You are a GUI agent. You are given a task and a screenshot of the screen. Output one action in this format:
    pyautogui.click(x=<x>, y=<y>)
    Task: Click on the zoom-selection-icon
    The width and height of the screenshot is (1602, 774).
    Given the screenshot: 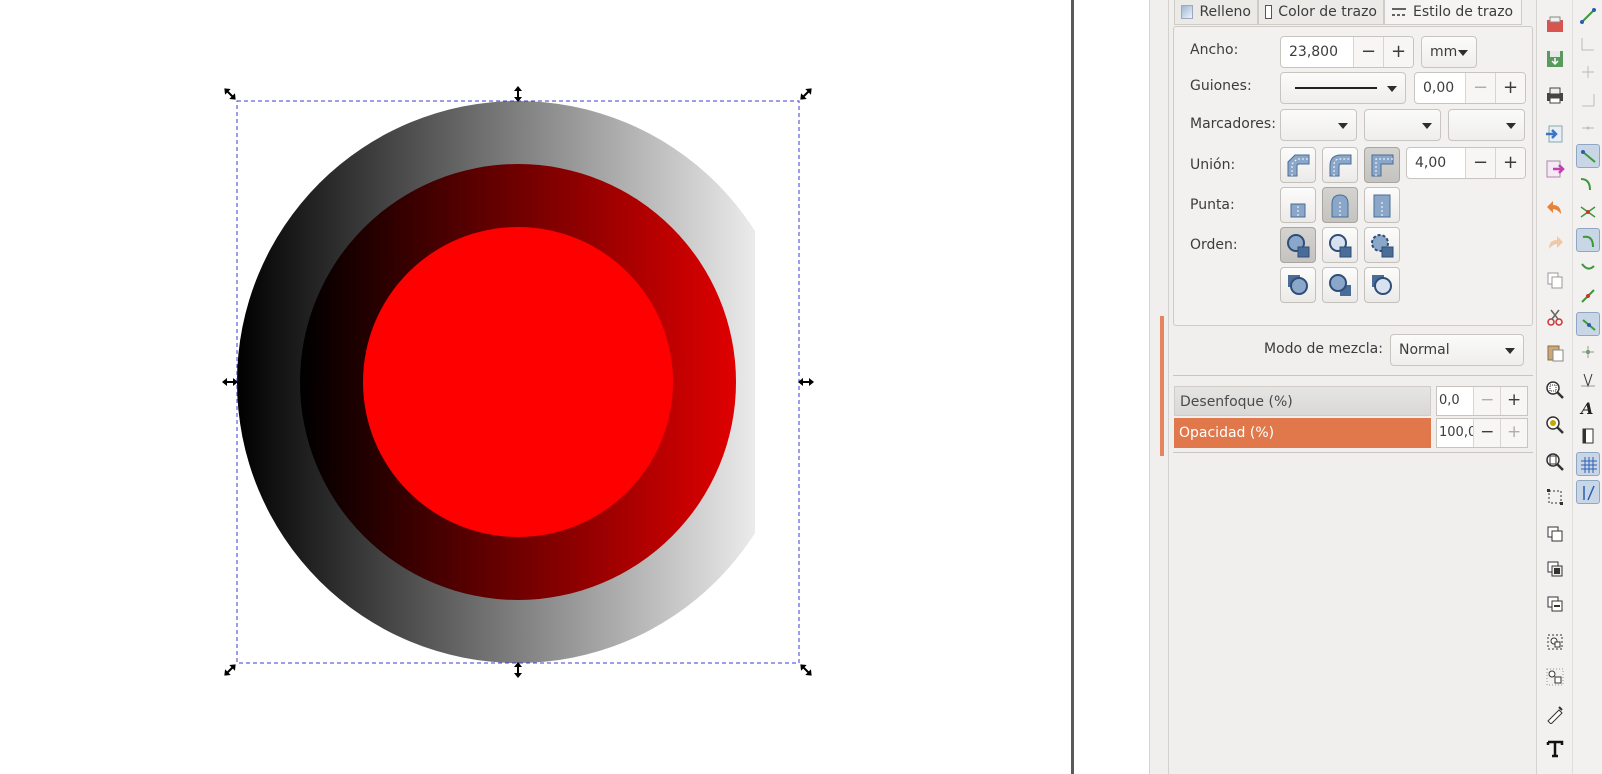 What is the action you would take?
    pyautogui.click(x=1555, y=390)
    